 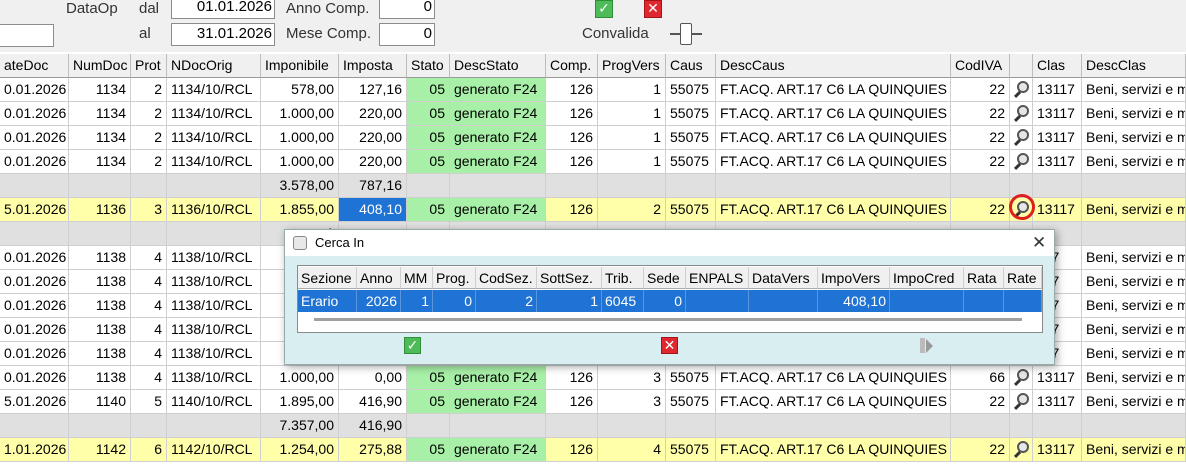 I want to click on dialog-cell: 2, so click(x=506, y=301).